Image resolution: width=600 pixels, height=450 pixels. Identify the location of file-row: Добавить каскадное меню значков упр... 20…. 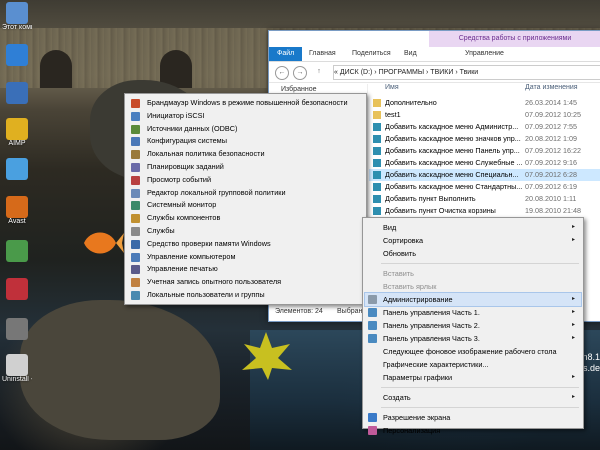
(484, 139).